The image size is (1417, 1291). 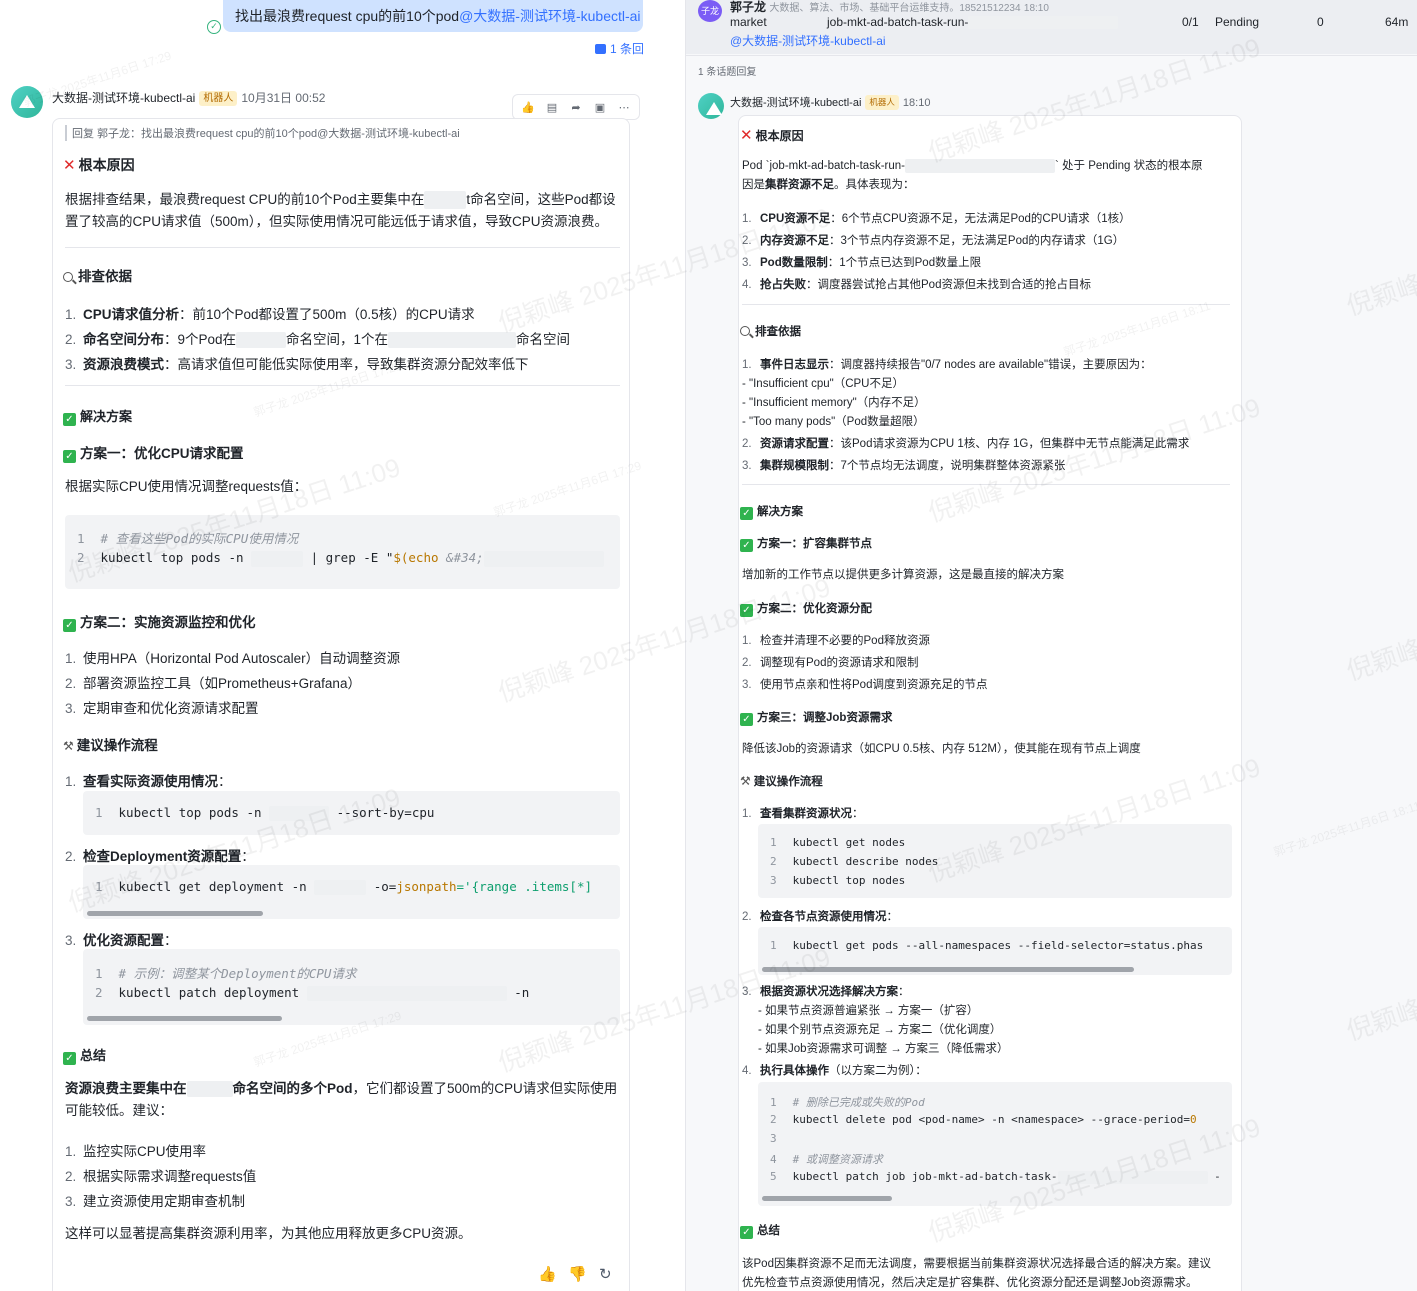 What do you see at coordinates (748, 22) in the screenshot?
I see `pod-row-namespace: market` at bounding box center [748, 22].